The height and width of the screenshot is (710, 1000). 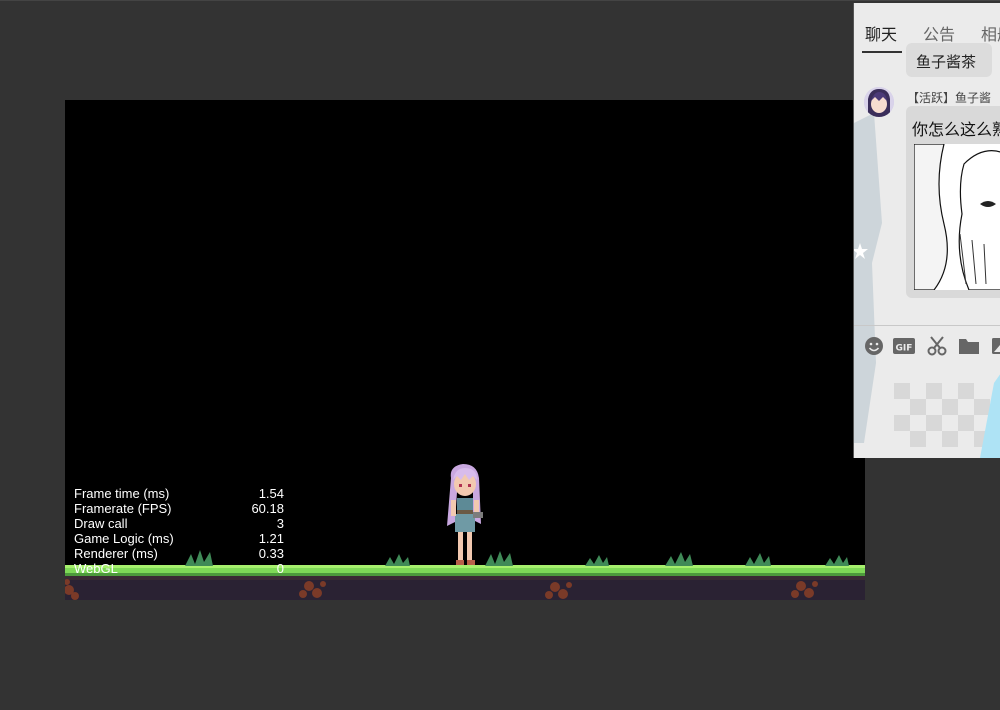 I want to click on stat-label: Game Logic (ms), so click(x=124, y=538).